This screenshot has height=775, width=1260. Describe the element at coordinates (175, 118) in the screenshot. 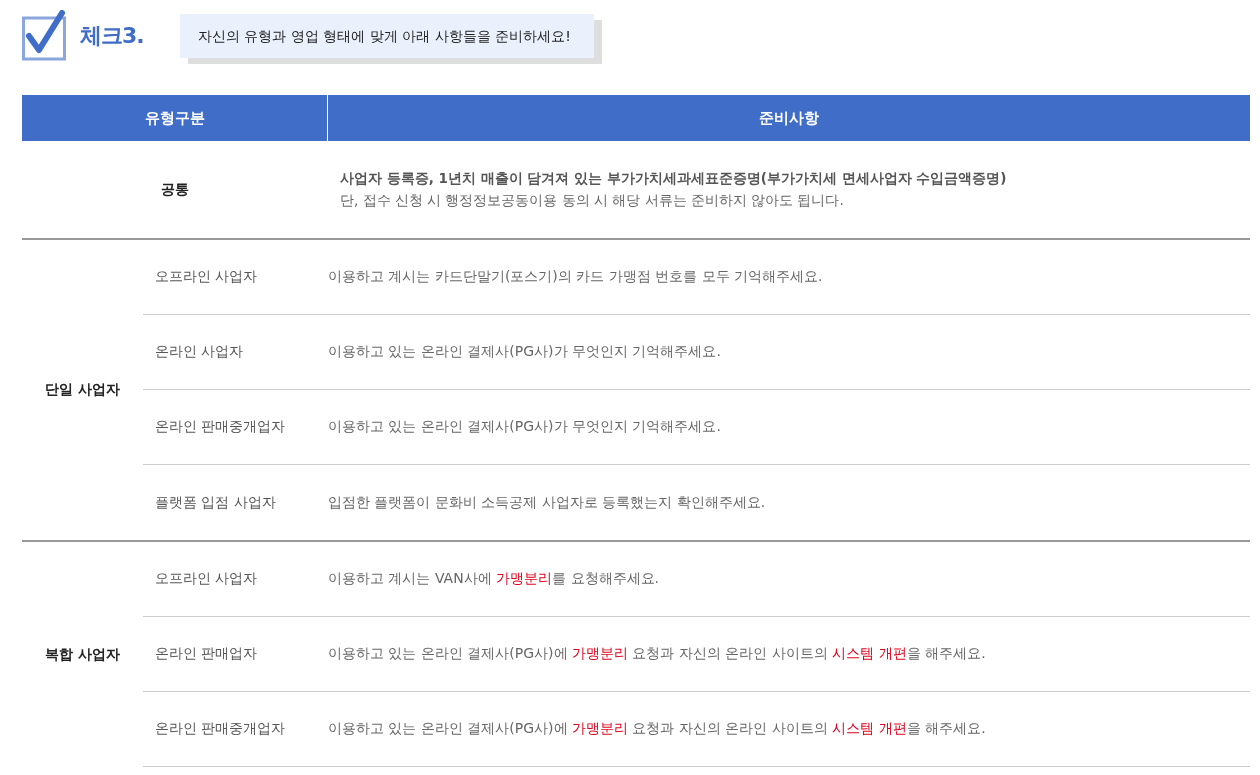

I see `column-header: 유형구분` at that location.